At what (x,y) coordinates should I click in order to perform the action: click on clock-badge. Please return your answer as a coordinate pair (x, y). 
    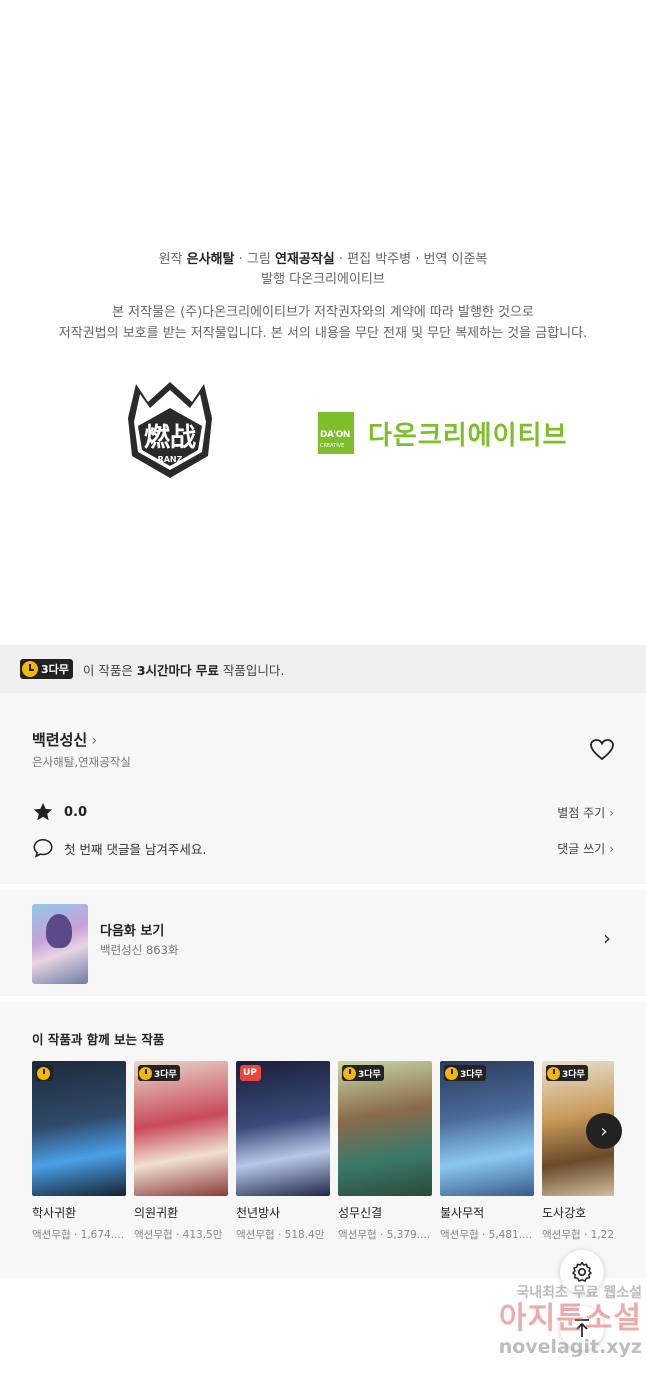
    Looking at the image, I should click on (44, 1073).